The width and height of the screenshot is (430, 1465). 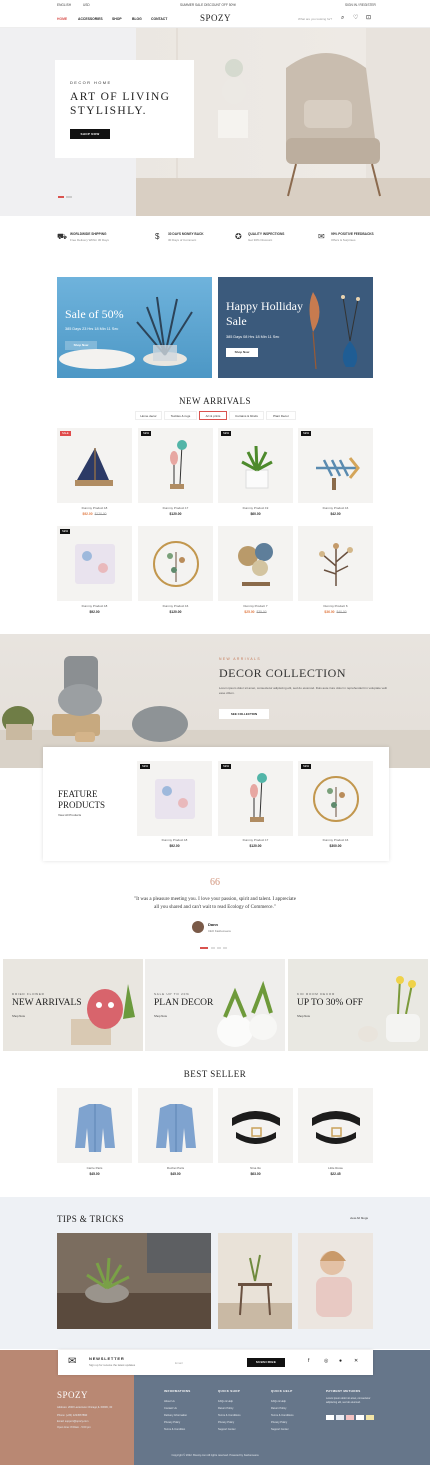 I want to click on dot-active, so click(x=204, y=948).